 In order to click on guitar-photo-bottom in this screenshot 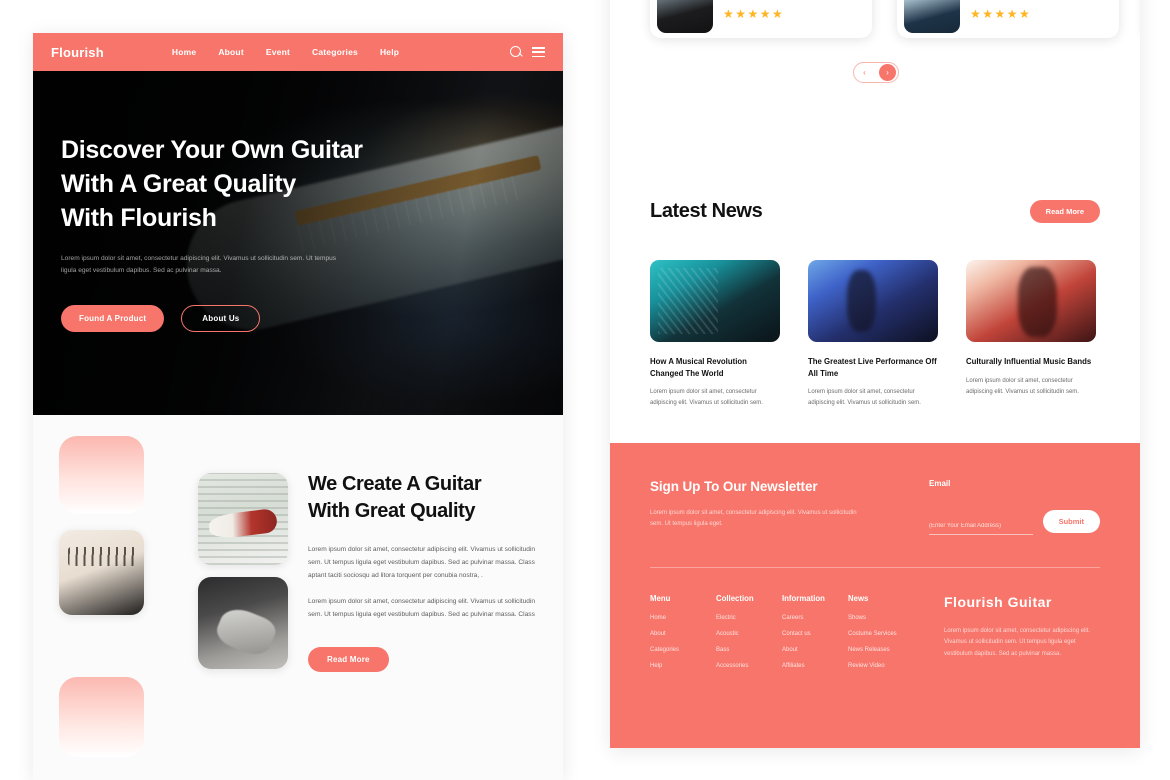, I will do `click(243, 623)`.